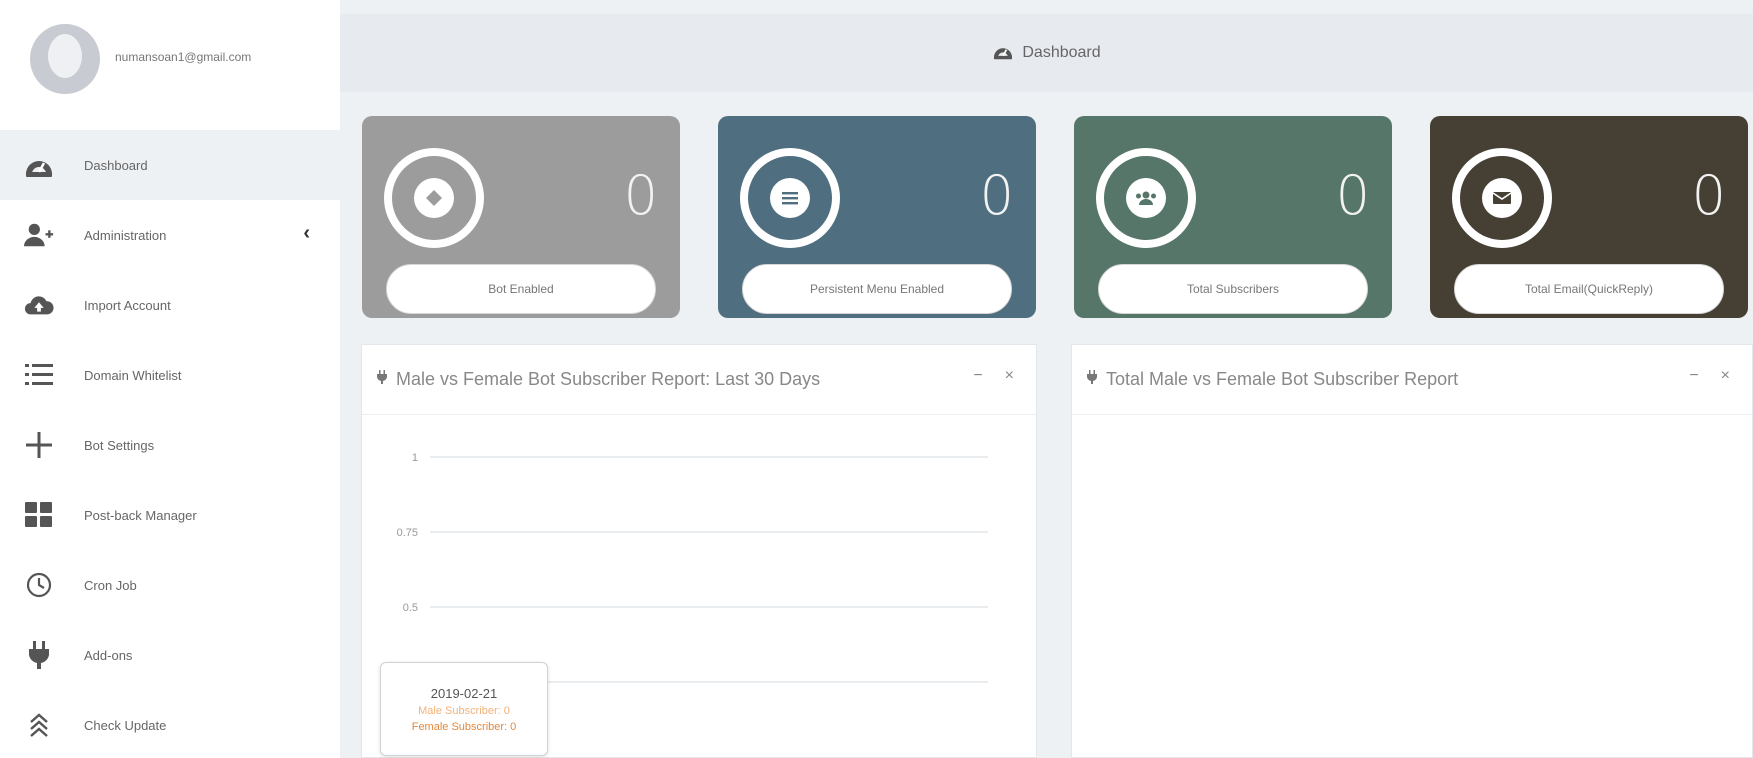  What do you see at coordinates (39, 445) in the screenshot?
I see `plus-icon` at bounding box center [39, 445].